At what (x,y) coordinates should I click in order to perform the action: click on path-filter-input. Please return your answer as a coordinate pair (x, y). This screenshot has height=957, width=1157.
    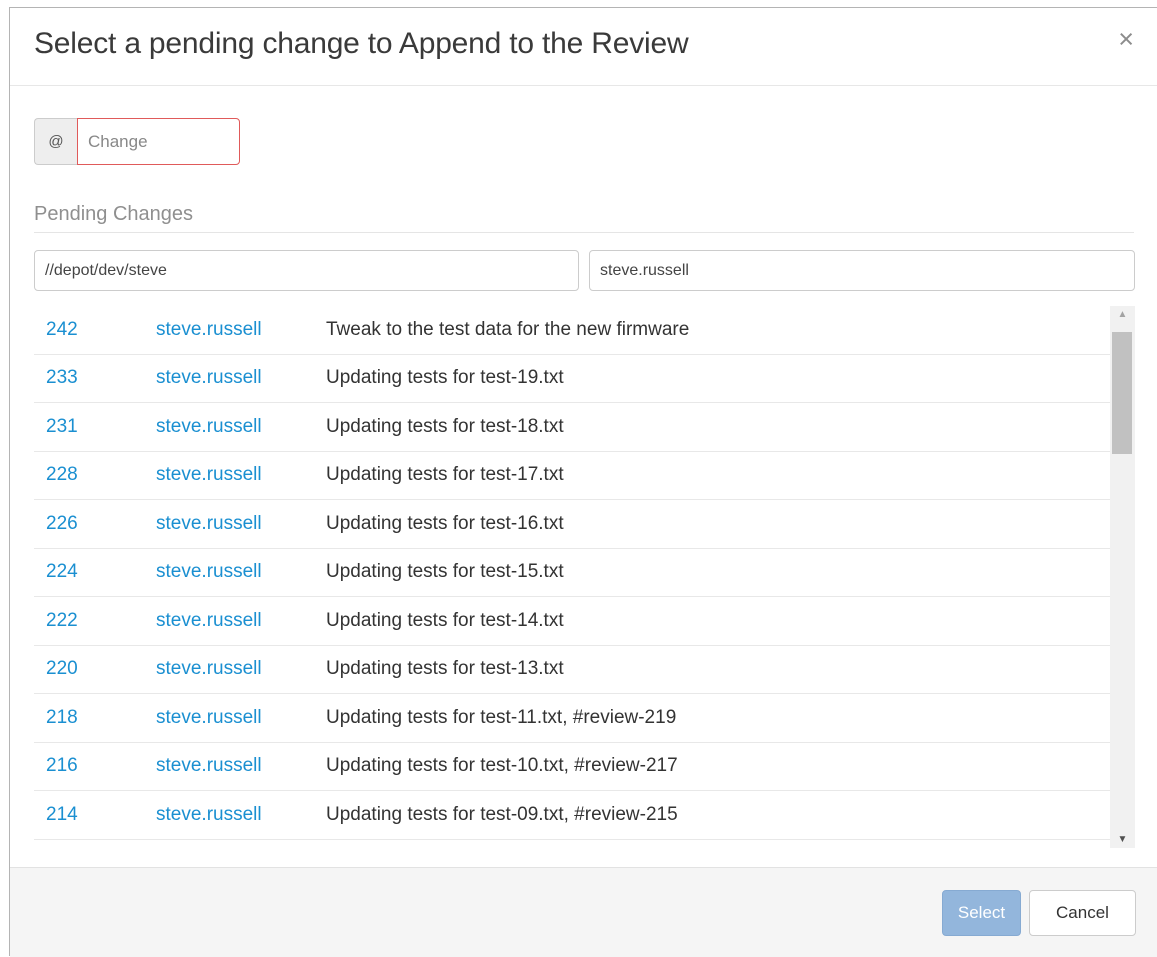
    Looking at the image, I should click on (306, 270).